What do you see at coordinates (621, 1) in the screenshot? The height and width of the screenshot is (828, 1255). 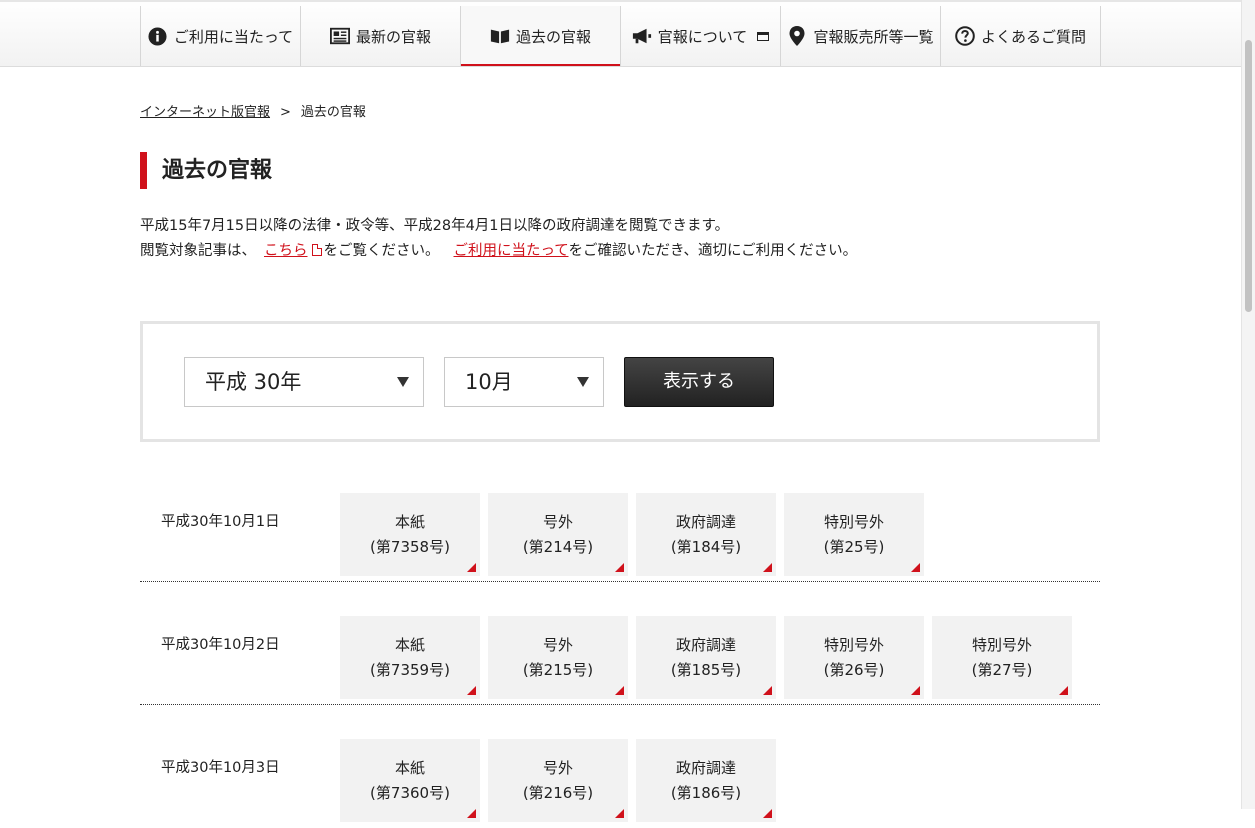 I see `top-border` at bounding box center [621, 1].